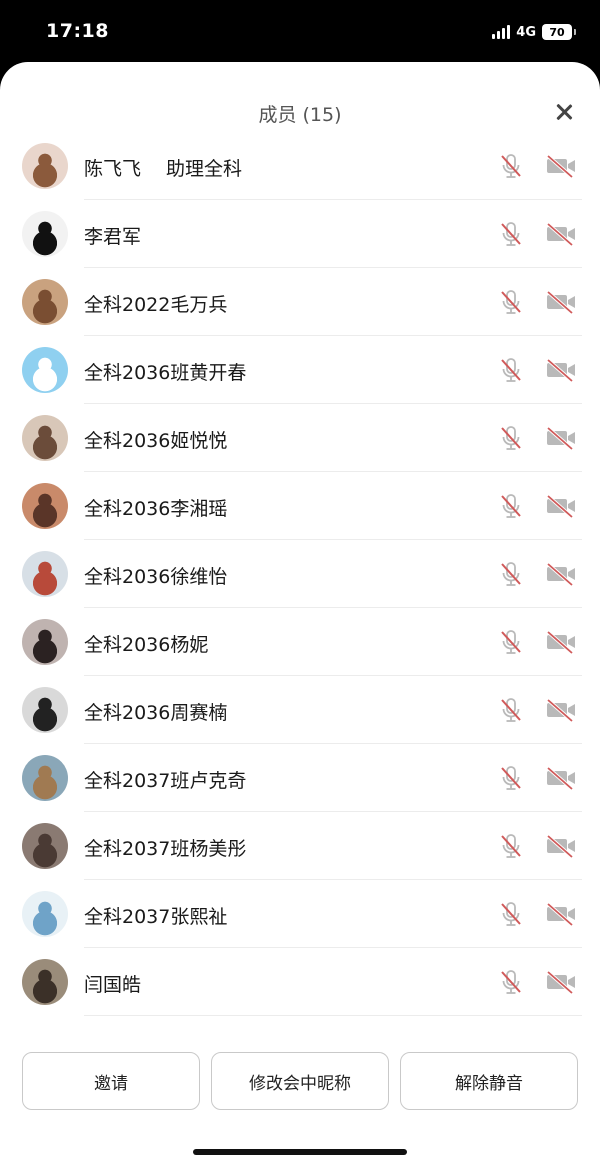 The width and height of the screenshot is (600, 1167). I want to click on sheet-title: 成员 (15), so click(300, 115).